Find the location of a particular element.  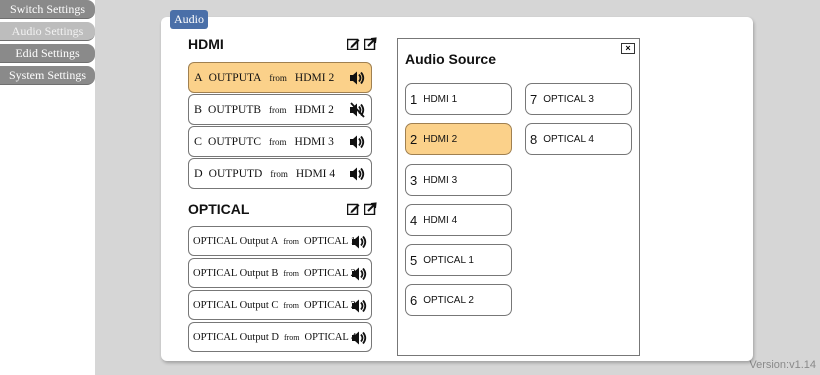

output-name: OUTPUTD is located at coordinates (235, 173).